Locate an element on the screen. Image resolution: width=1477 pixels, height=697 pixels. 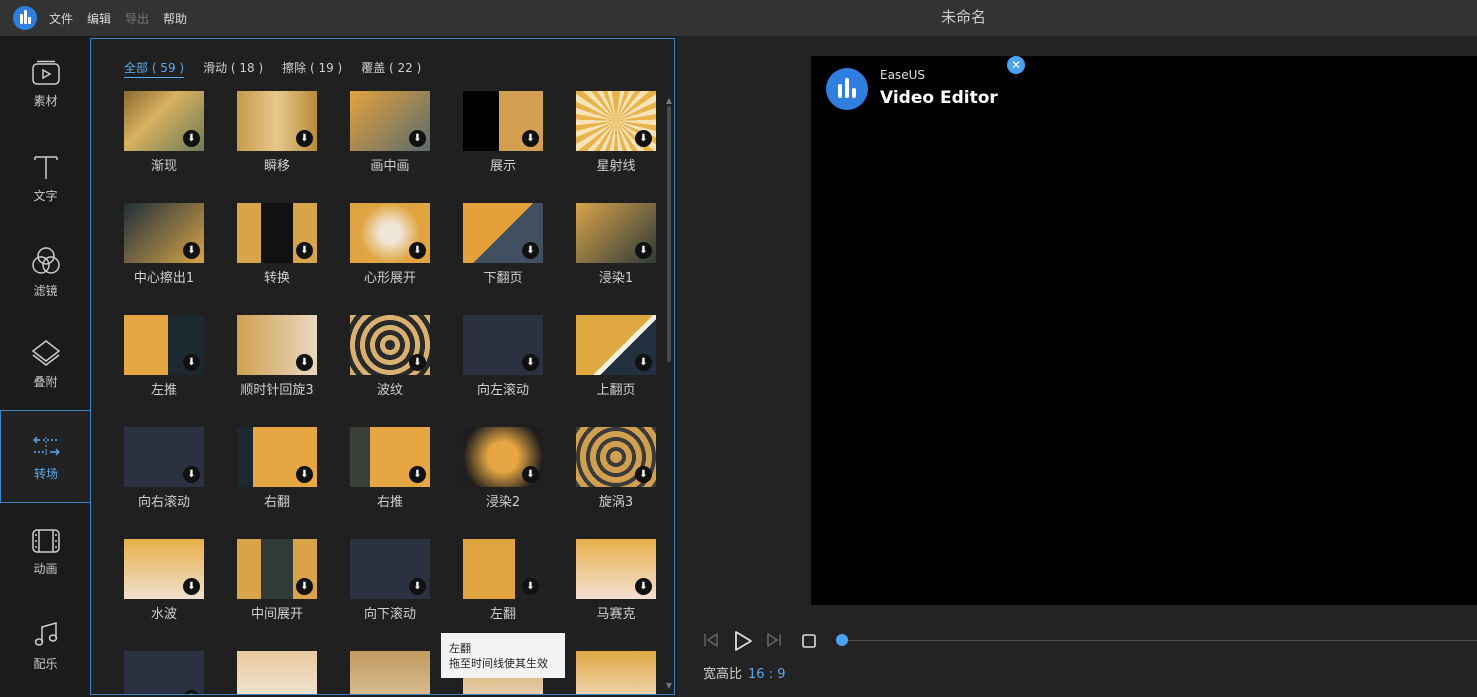
transition-tile: ⬇ 水波 is located at coordinates (164, 580).